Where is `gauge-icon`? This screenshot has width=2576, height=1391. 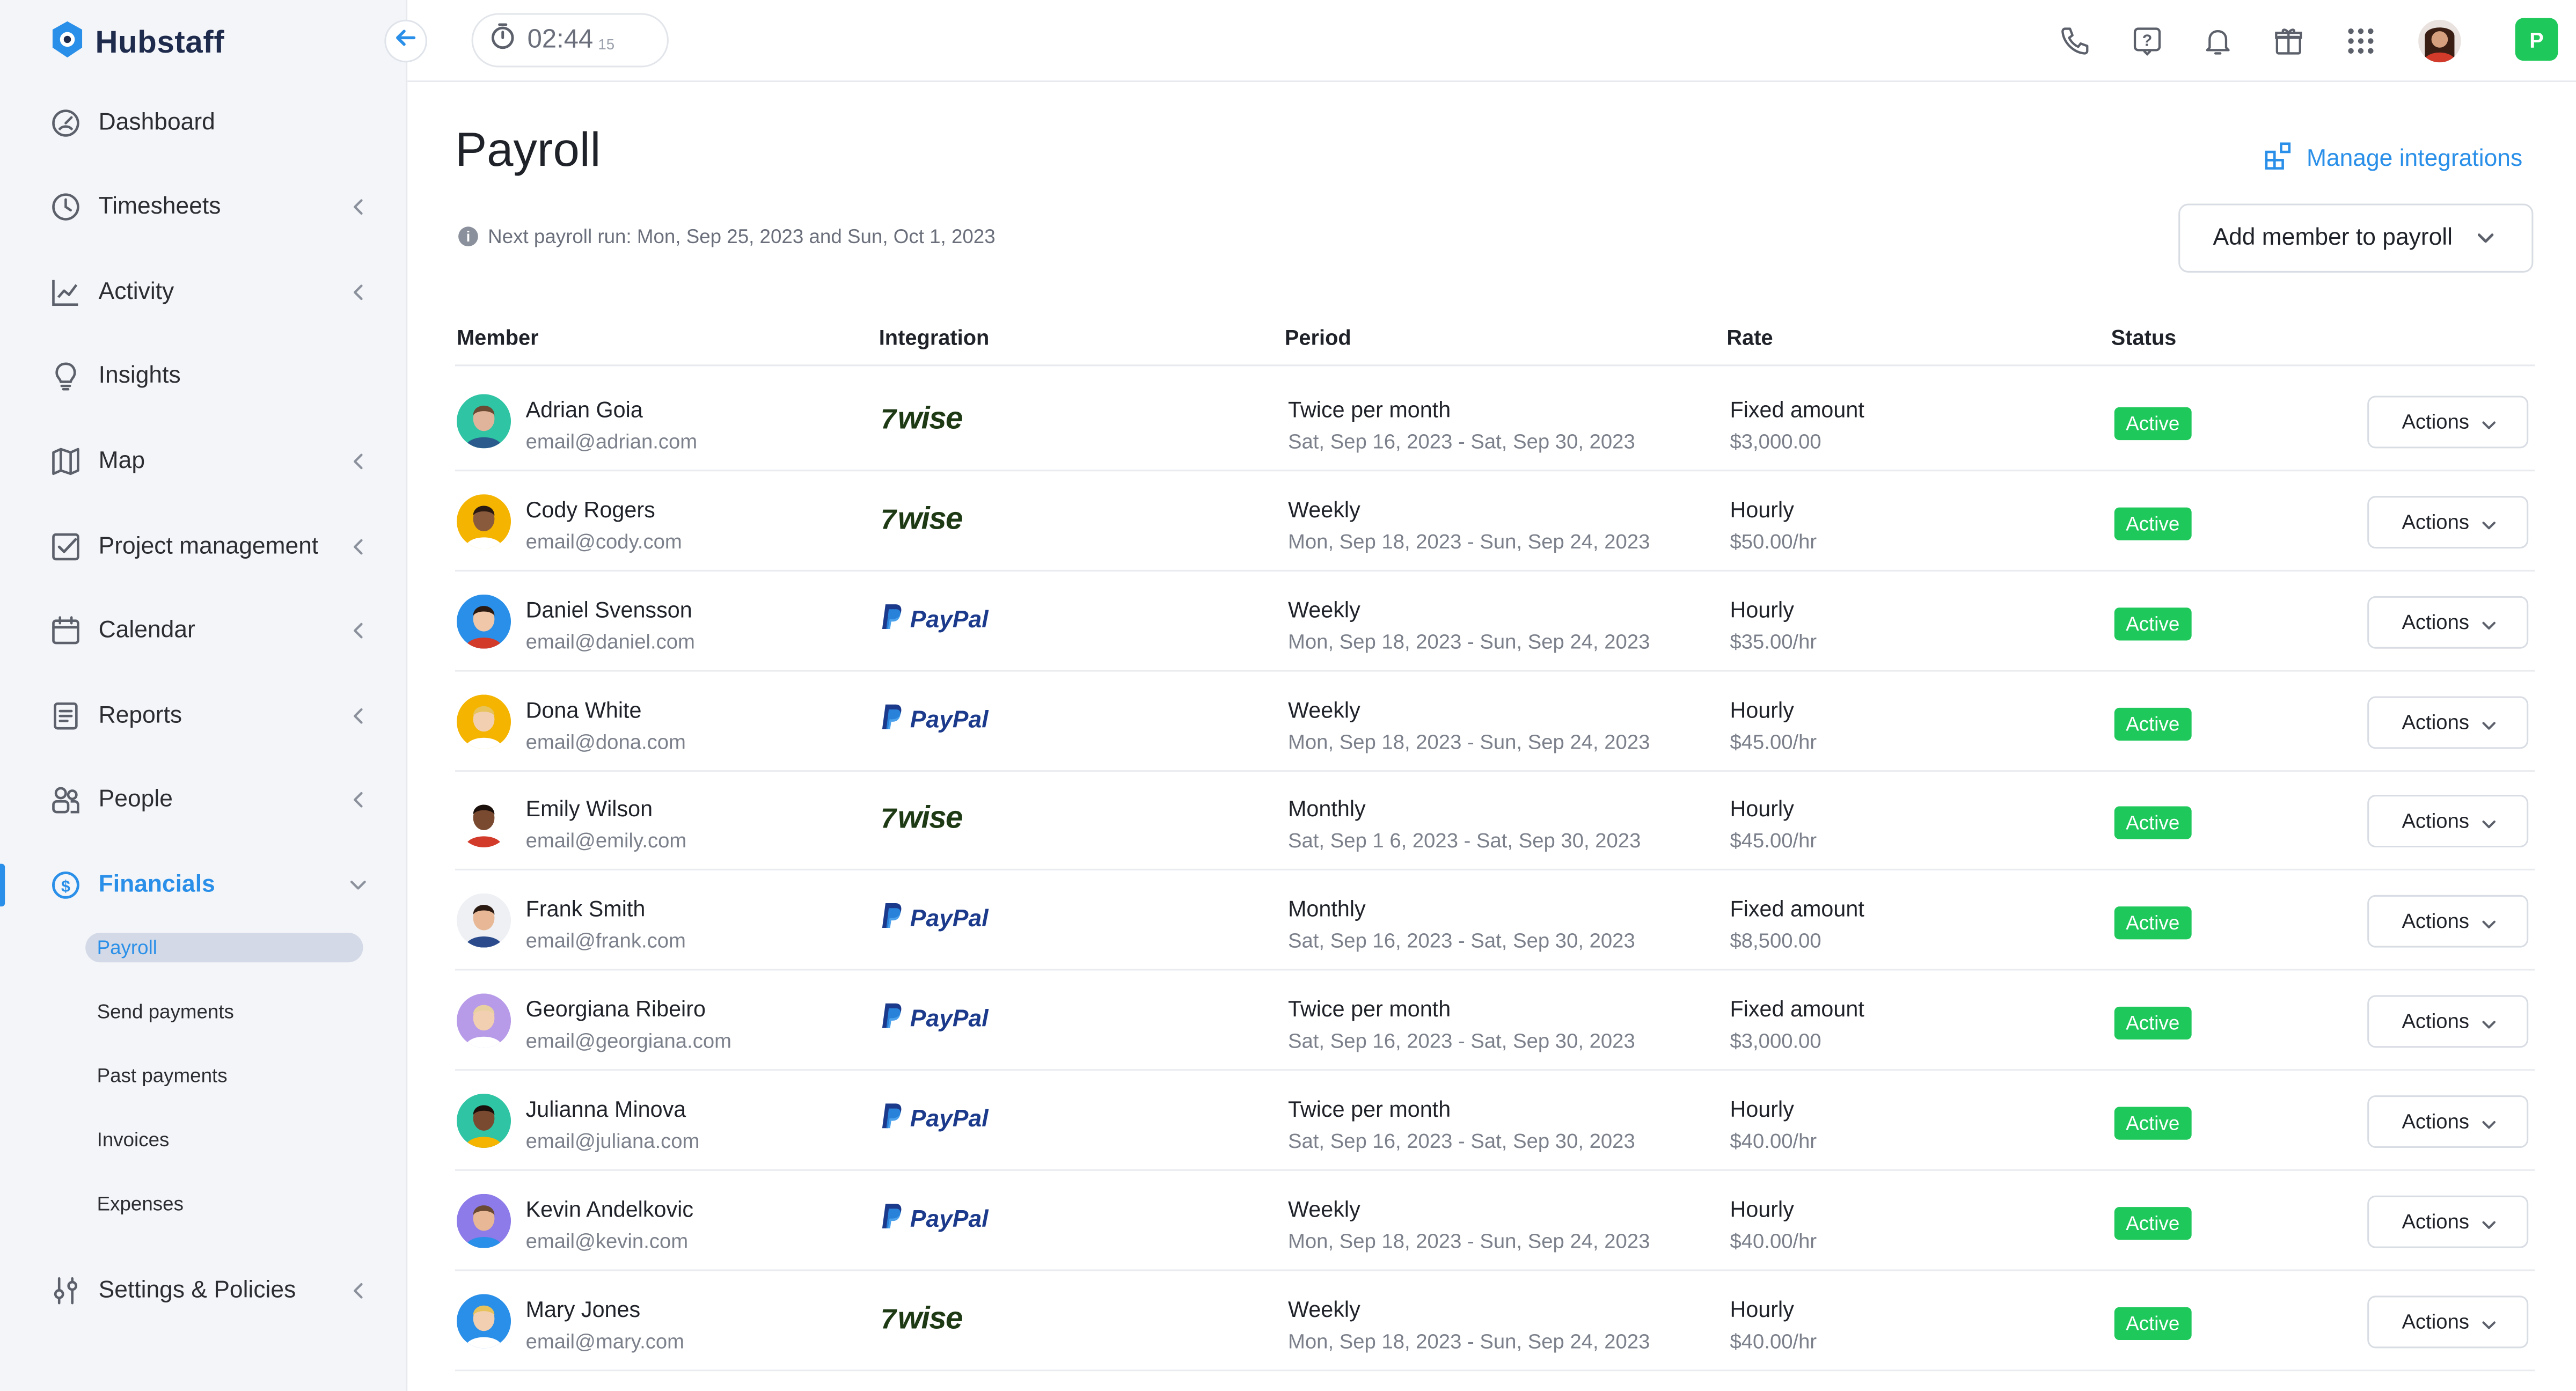 gauge-icon is located at coordinates (65, 123).